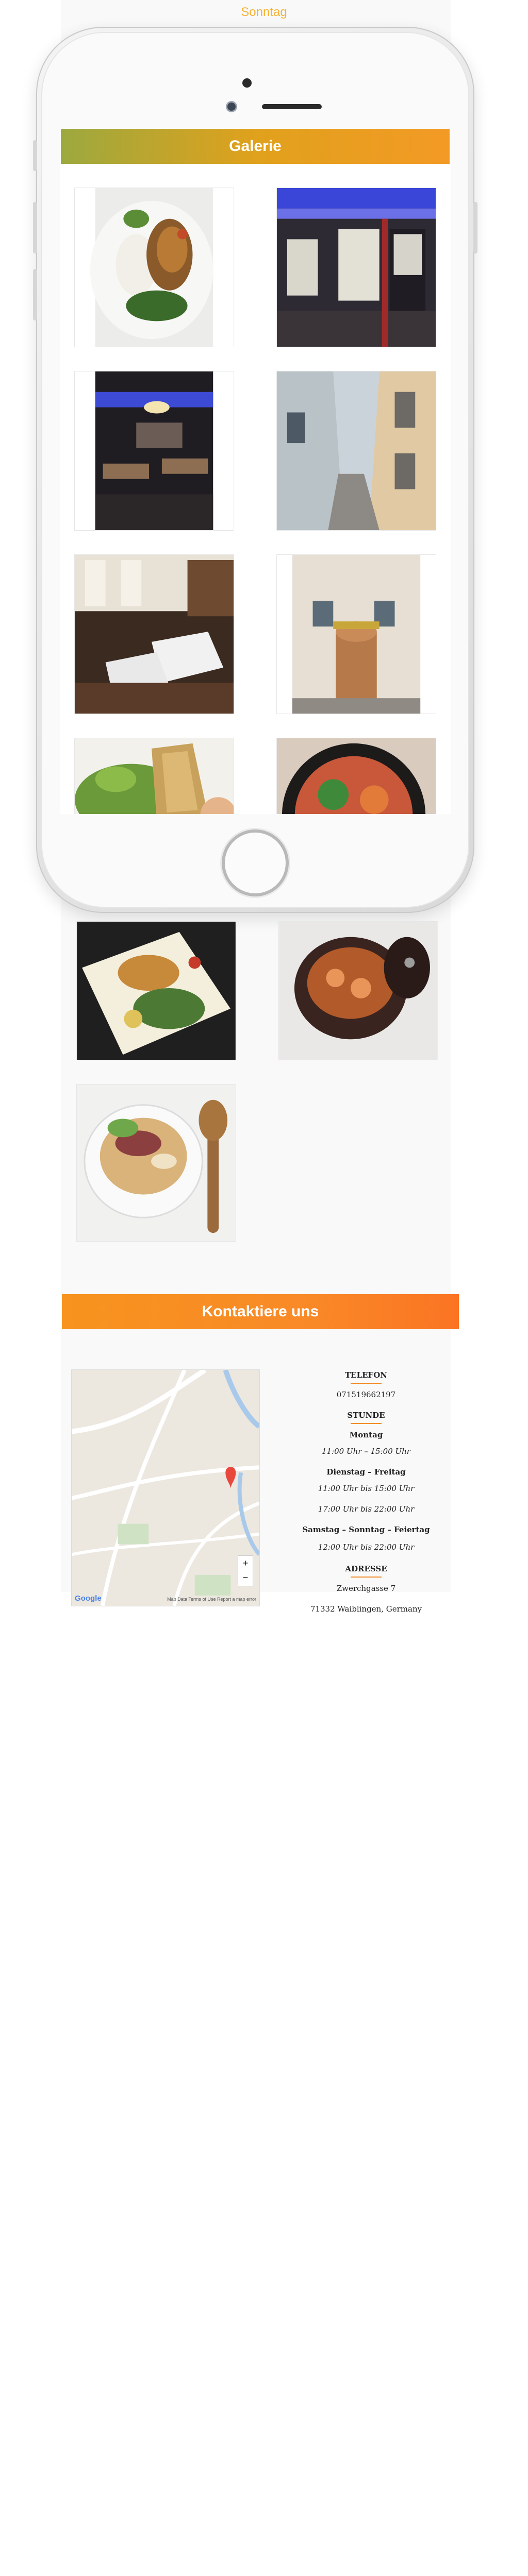 Image resolution: width=528 pixels, height=2576 pixels. I want to click on power-button, so click(475, 227).